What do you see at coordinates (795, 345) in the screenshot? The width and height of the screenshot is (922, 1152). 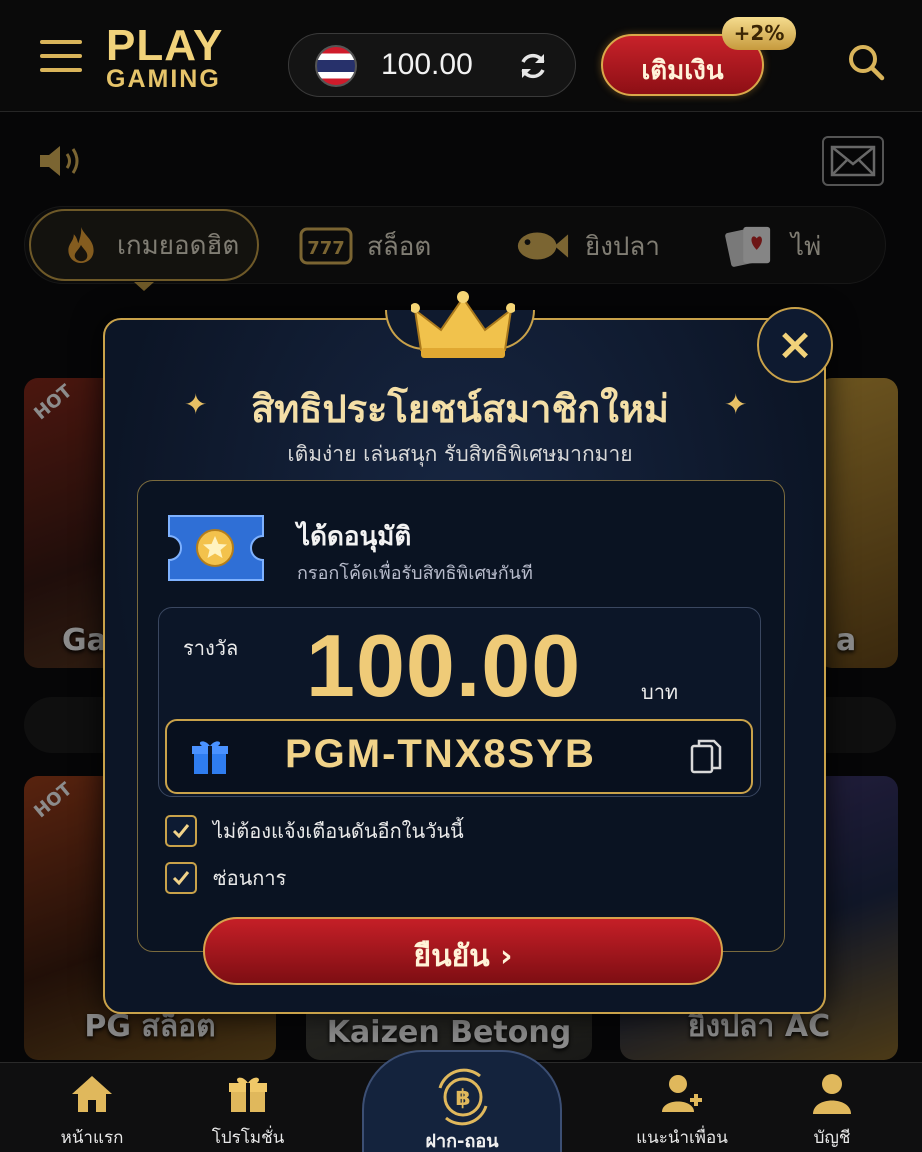 I see `close-button: ×` at bounding box center [795, 345].